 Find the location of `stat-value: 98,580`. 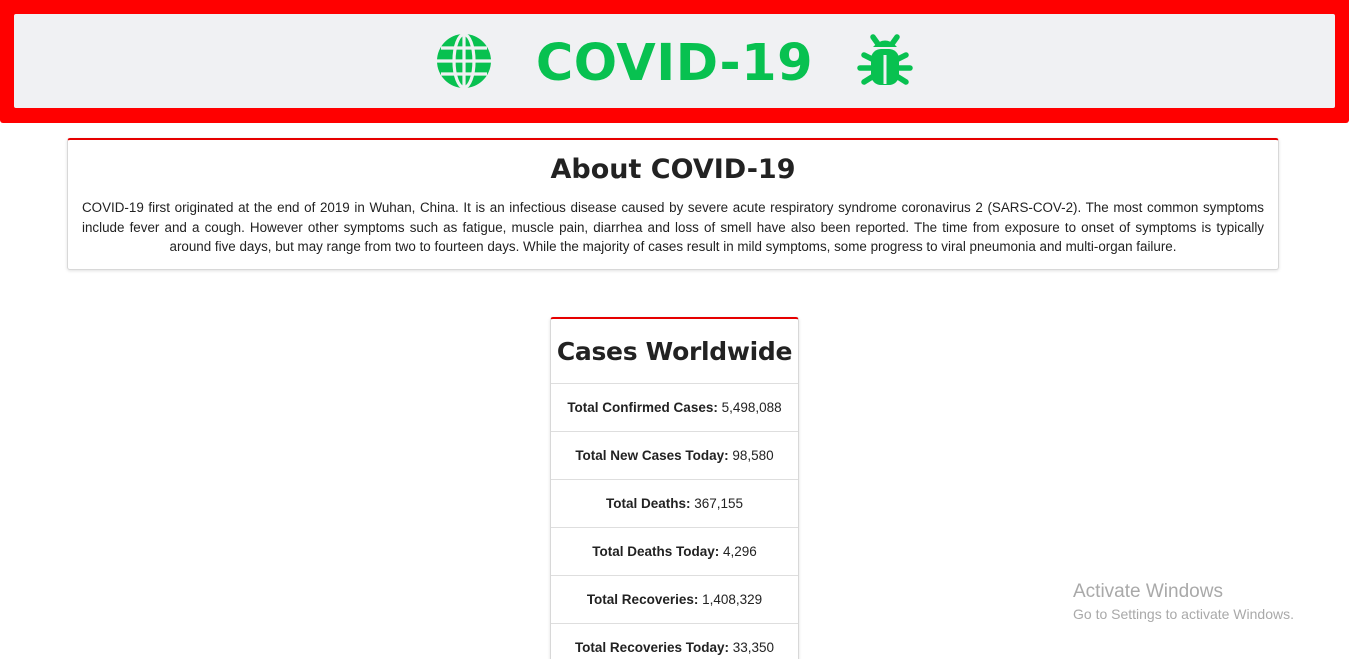

stat-value: 98,580 is located at coordinates (753, 455).